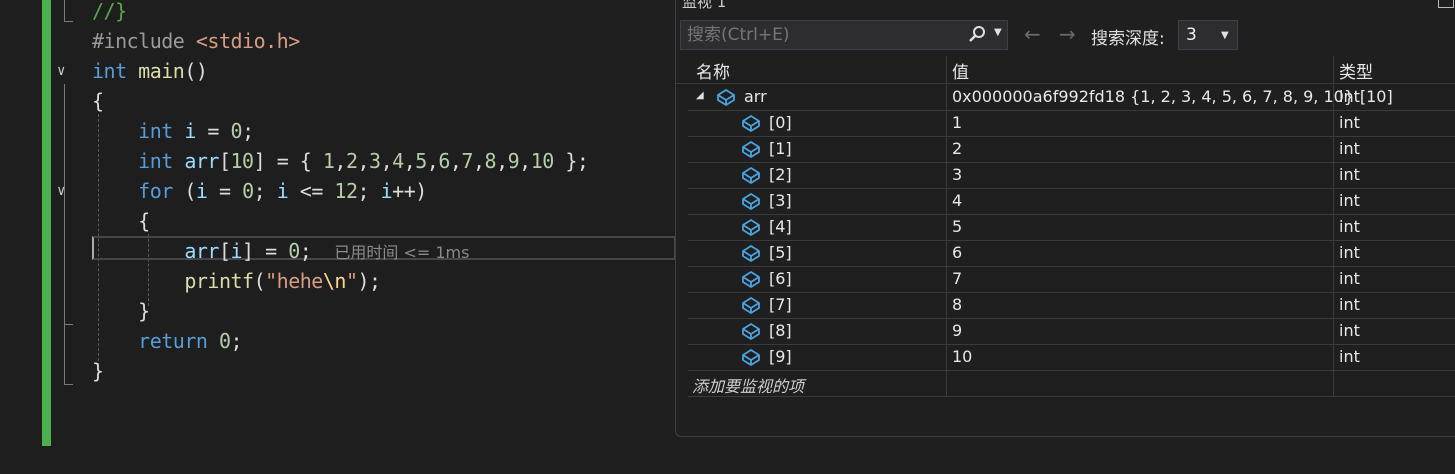 The height and width of the screenshot is (474, 1455). Describe the element at coordinates (748, 385) in the screenshot. I see `add-watch-placeholder: 添加要监视的项` at that location.